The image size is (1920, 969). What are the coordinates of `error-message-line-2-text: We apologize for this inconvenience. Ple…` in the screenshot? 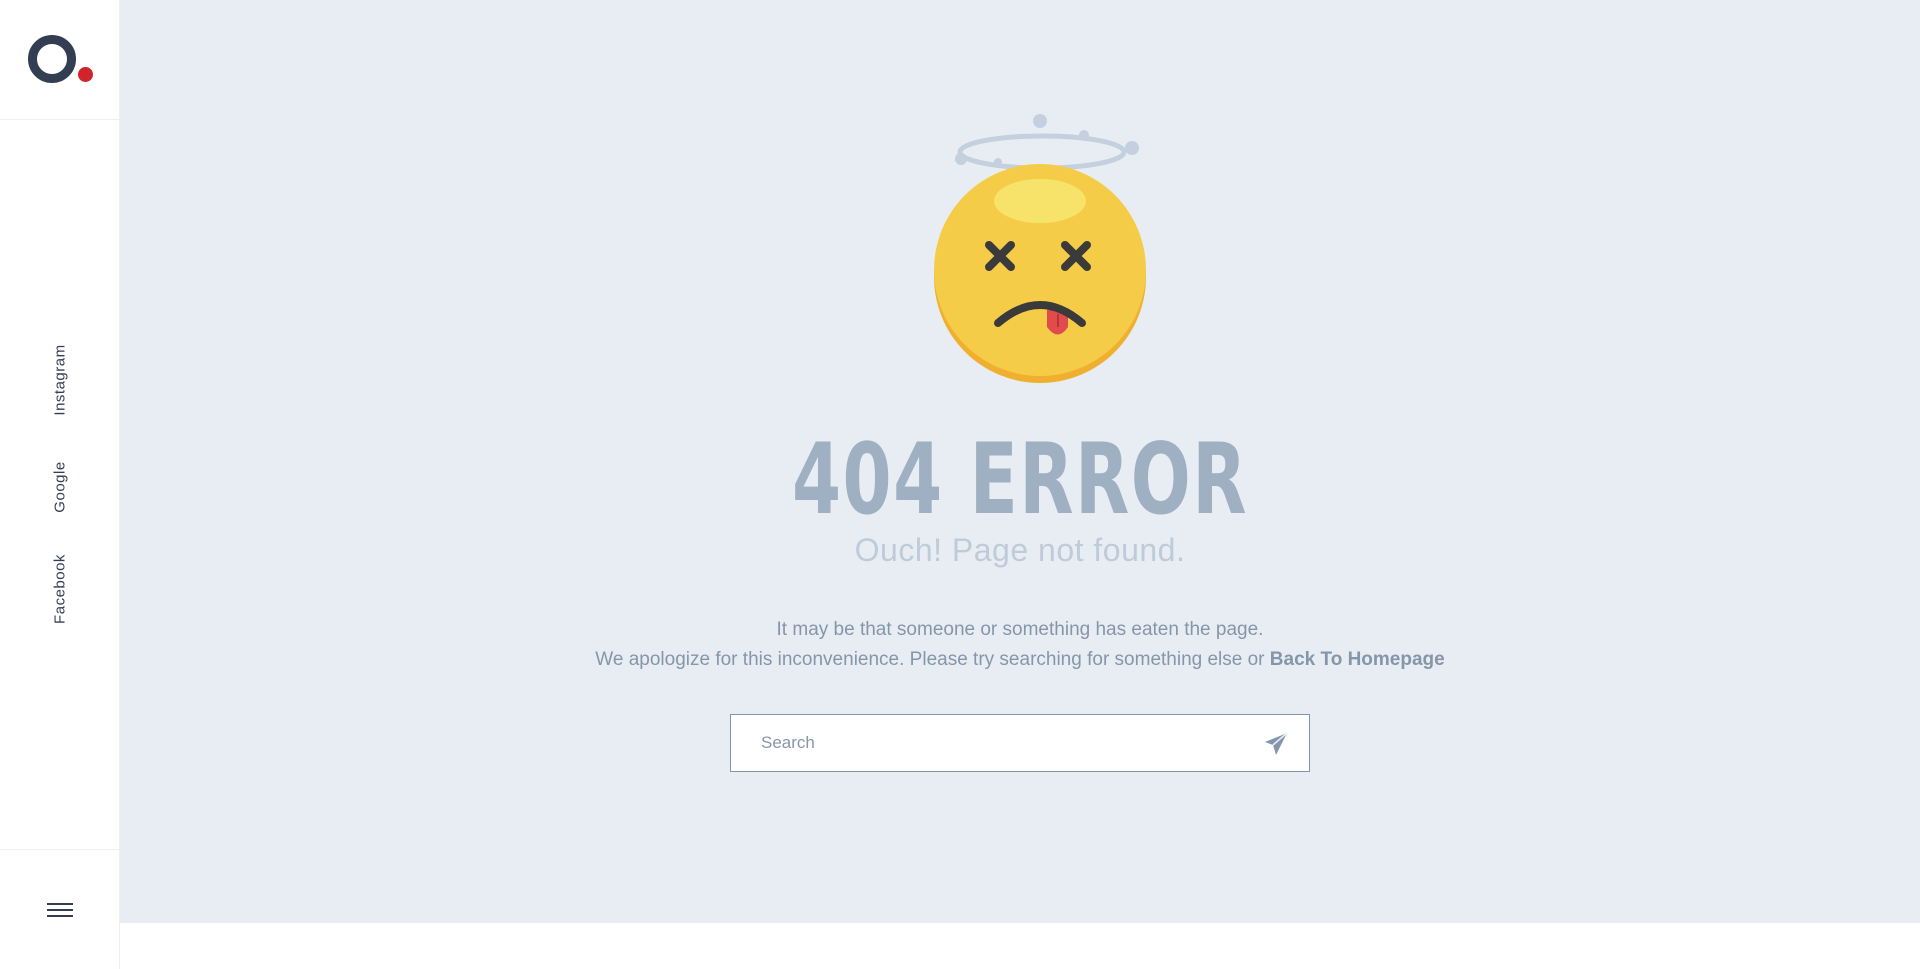 It's located at (930, 659).